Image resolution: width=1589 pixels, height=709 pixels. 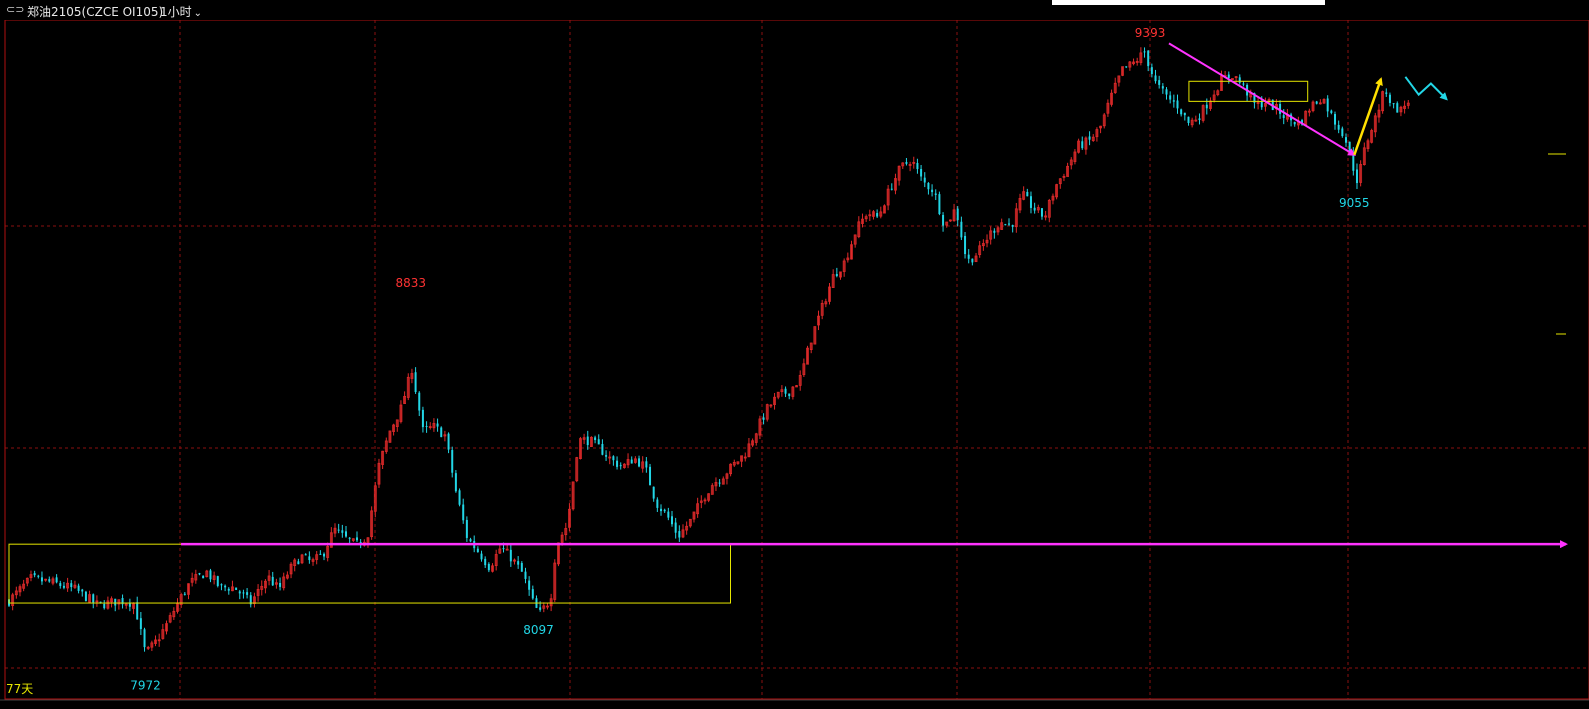 I want to click on search-input, so click(x=1188, y=2).